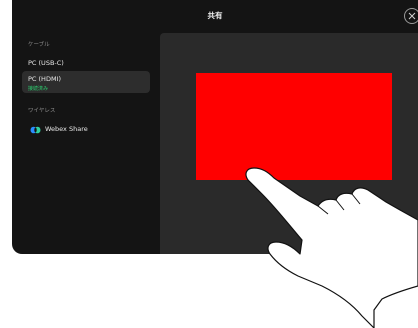 The height and width of the screenshot is (328, 418). I want to click on close-icon, so click(412, 16).